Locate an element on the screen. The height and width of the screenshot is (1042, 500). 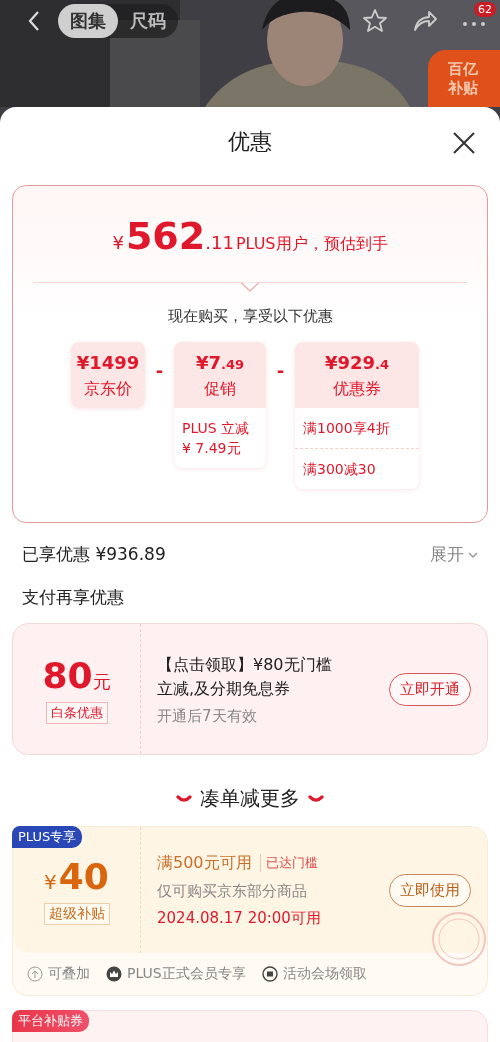
promo-badge: 百亿补贴 is located at coordinates (464, 78).